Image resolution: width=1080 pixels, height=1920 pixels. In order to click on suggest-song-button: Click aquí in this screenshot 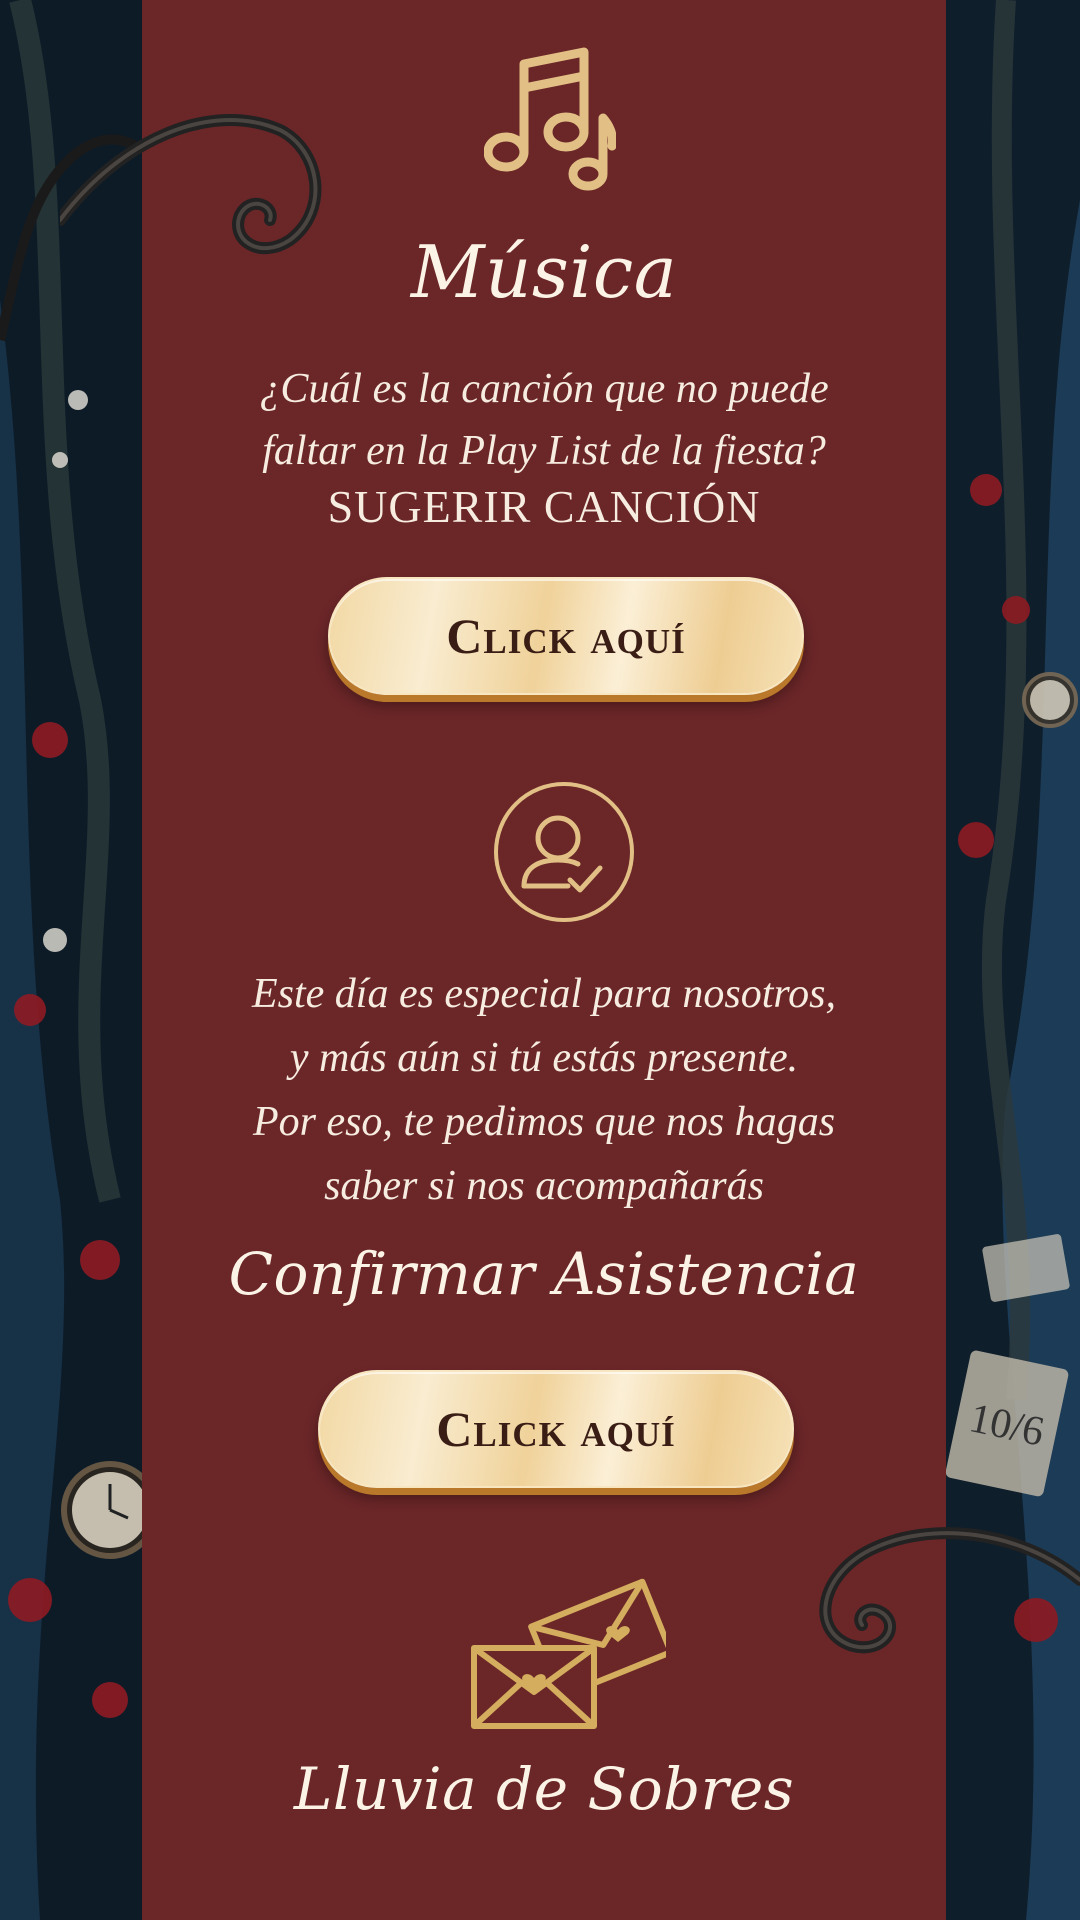, I will do `click(566, 636)`.